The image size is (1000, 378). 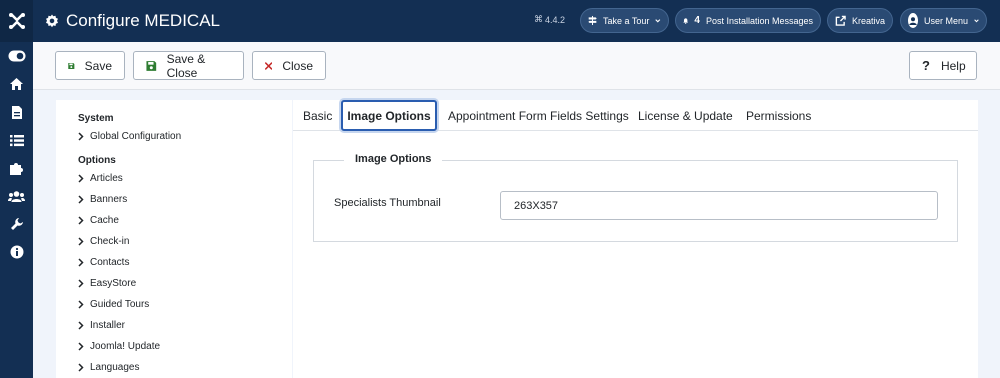 I want to click on save-close-button: Save & Close, so click(x=188, y=65).